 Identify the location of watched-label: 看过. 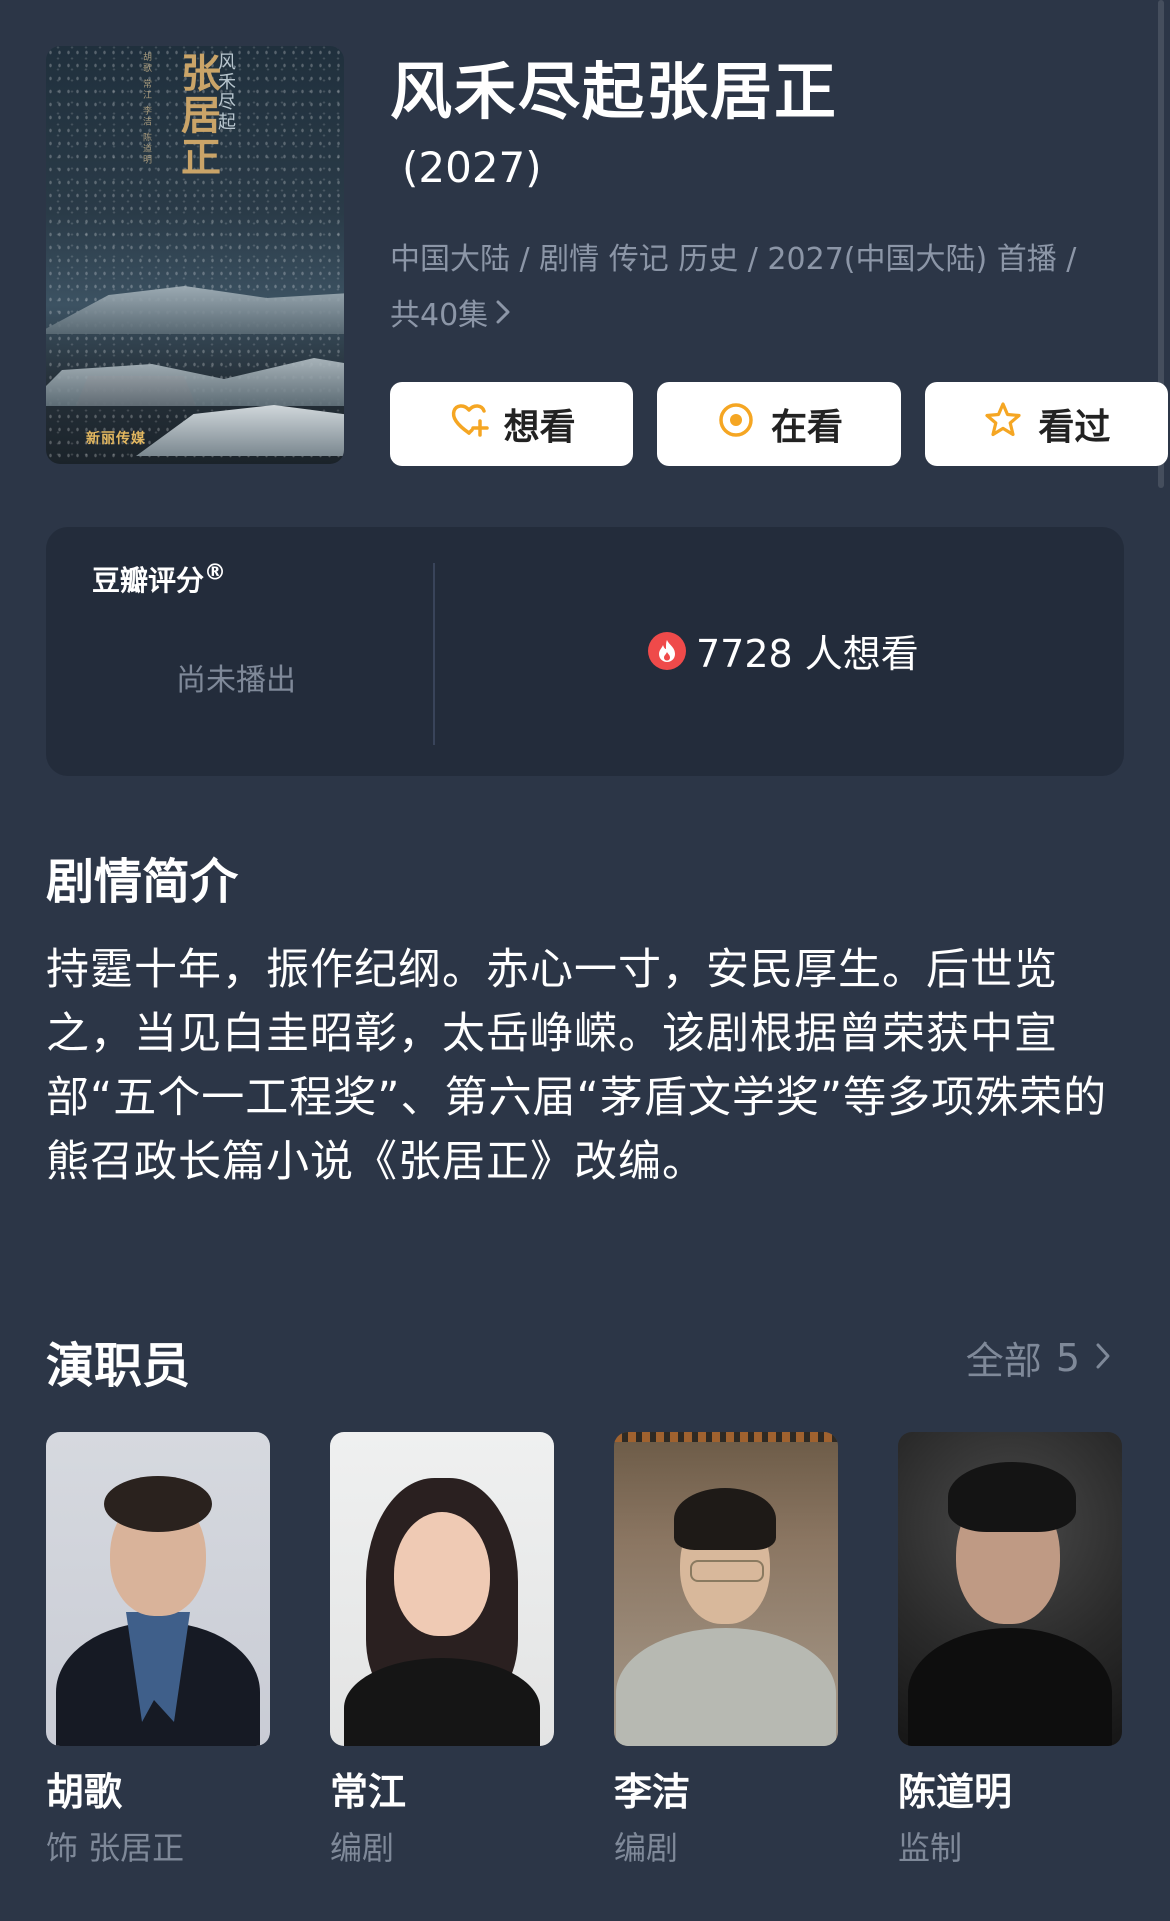
(1074, 427).